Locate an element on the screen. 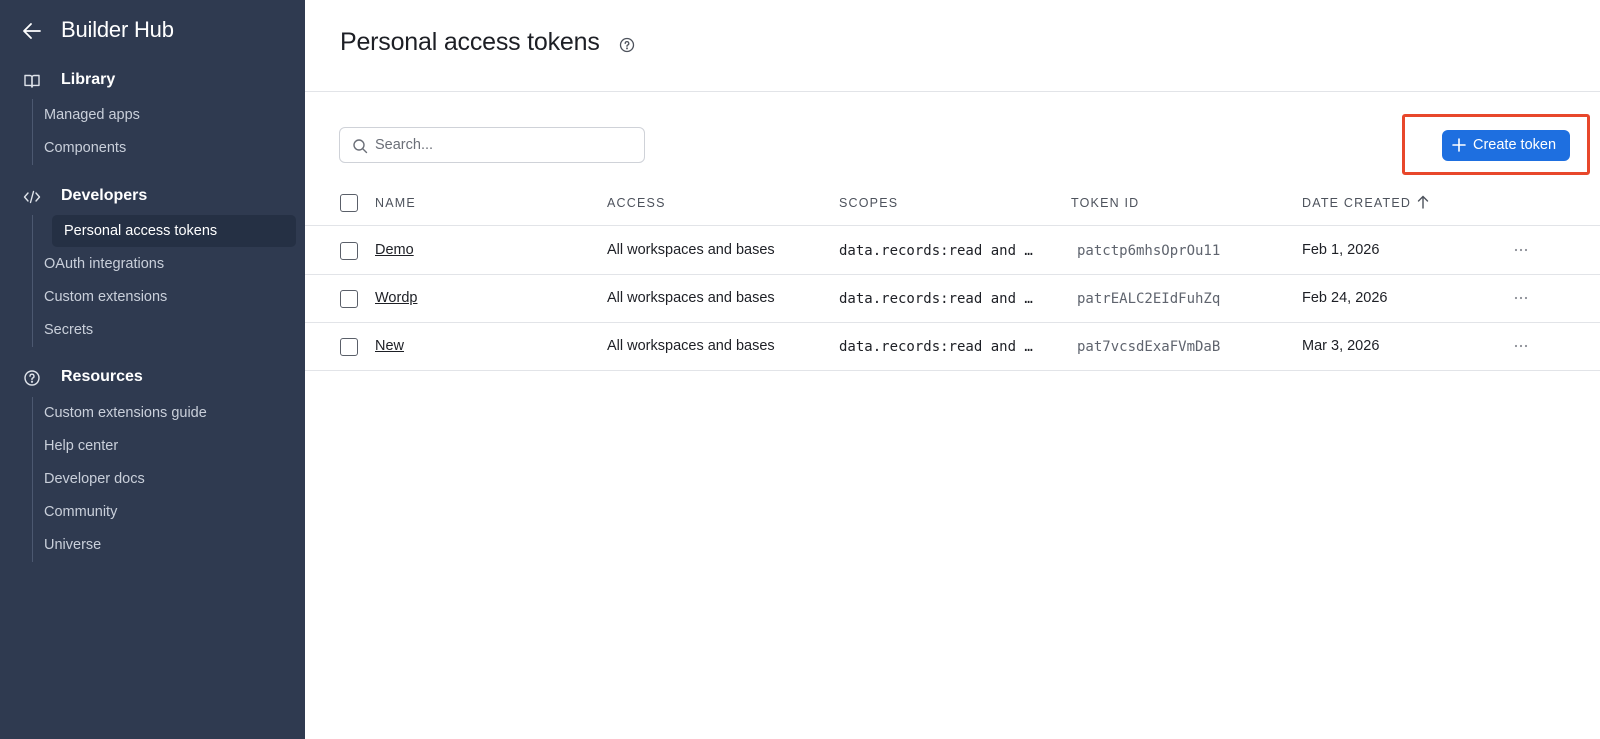  sidebar-item-label: Developer docs is located at coordinates (94, 479).